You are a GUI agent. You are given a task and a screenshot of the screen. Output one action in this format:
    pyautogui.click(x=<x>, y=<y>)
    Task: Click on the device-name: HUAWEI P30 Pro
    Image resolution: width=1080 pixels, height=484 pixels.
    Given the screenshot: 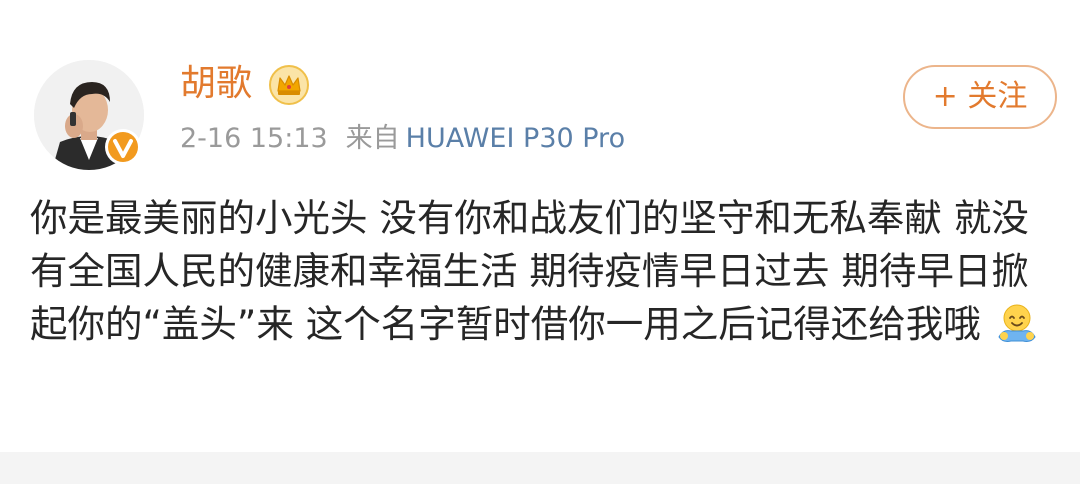 What is the action you would take?
    pyautogui.click(x=515, y=138)
    